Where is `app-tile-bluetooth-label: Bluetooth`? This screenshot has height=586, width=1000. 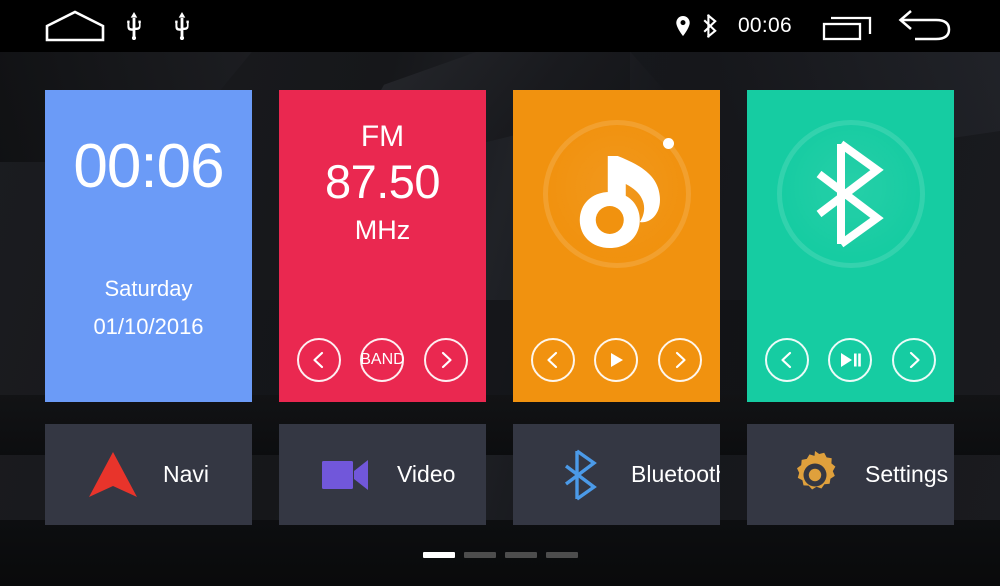 app-tile-bluetooth-label: Bluetooth is located at coordinates (675, 474).